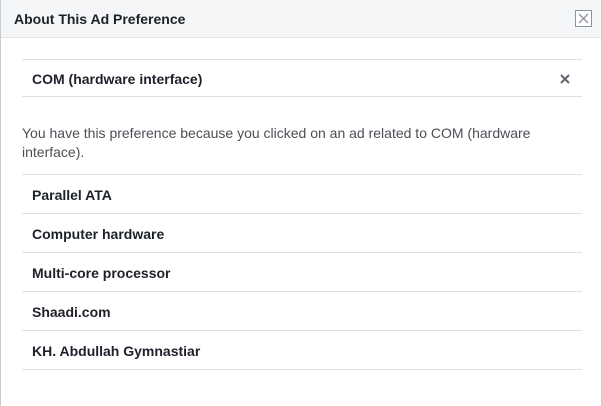  I want to click on x-icon, so click(565, 79).